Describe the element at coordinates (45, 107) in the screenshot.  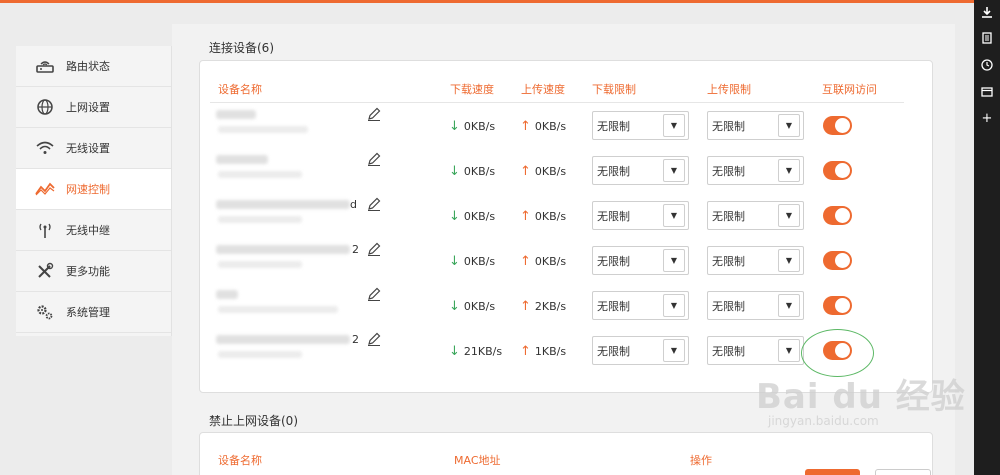
I see `globe-icon` at that location.